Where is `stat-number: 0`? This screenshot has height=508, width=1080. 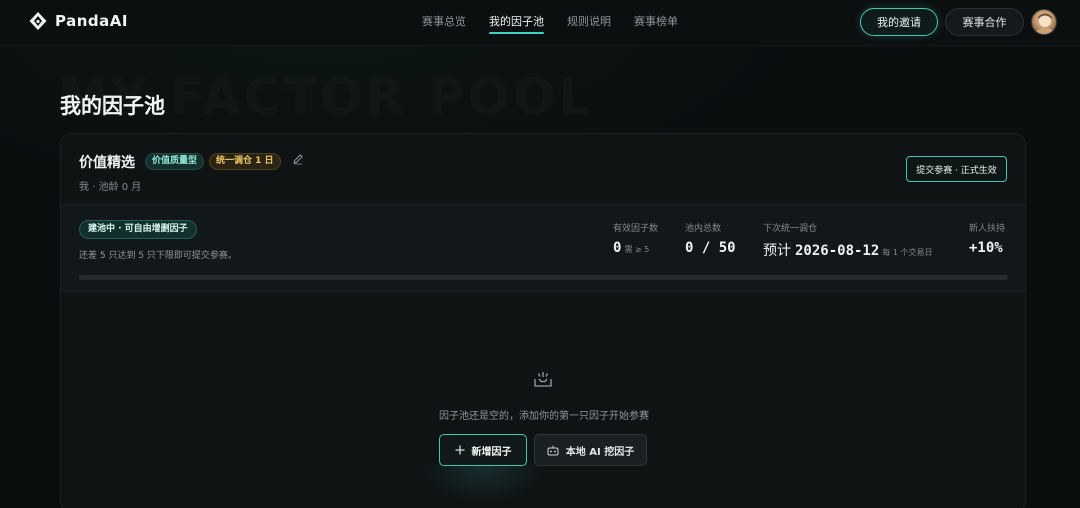 stat-number: 0 is located at coordinates (617, 248).